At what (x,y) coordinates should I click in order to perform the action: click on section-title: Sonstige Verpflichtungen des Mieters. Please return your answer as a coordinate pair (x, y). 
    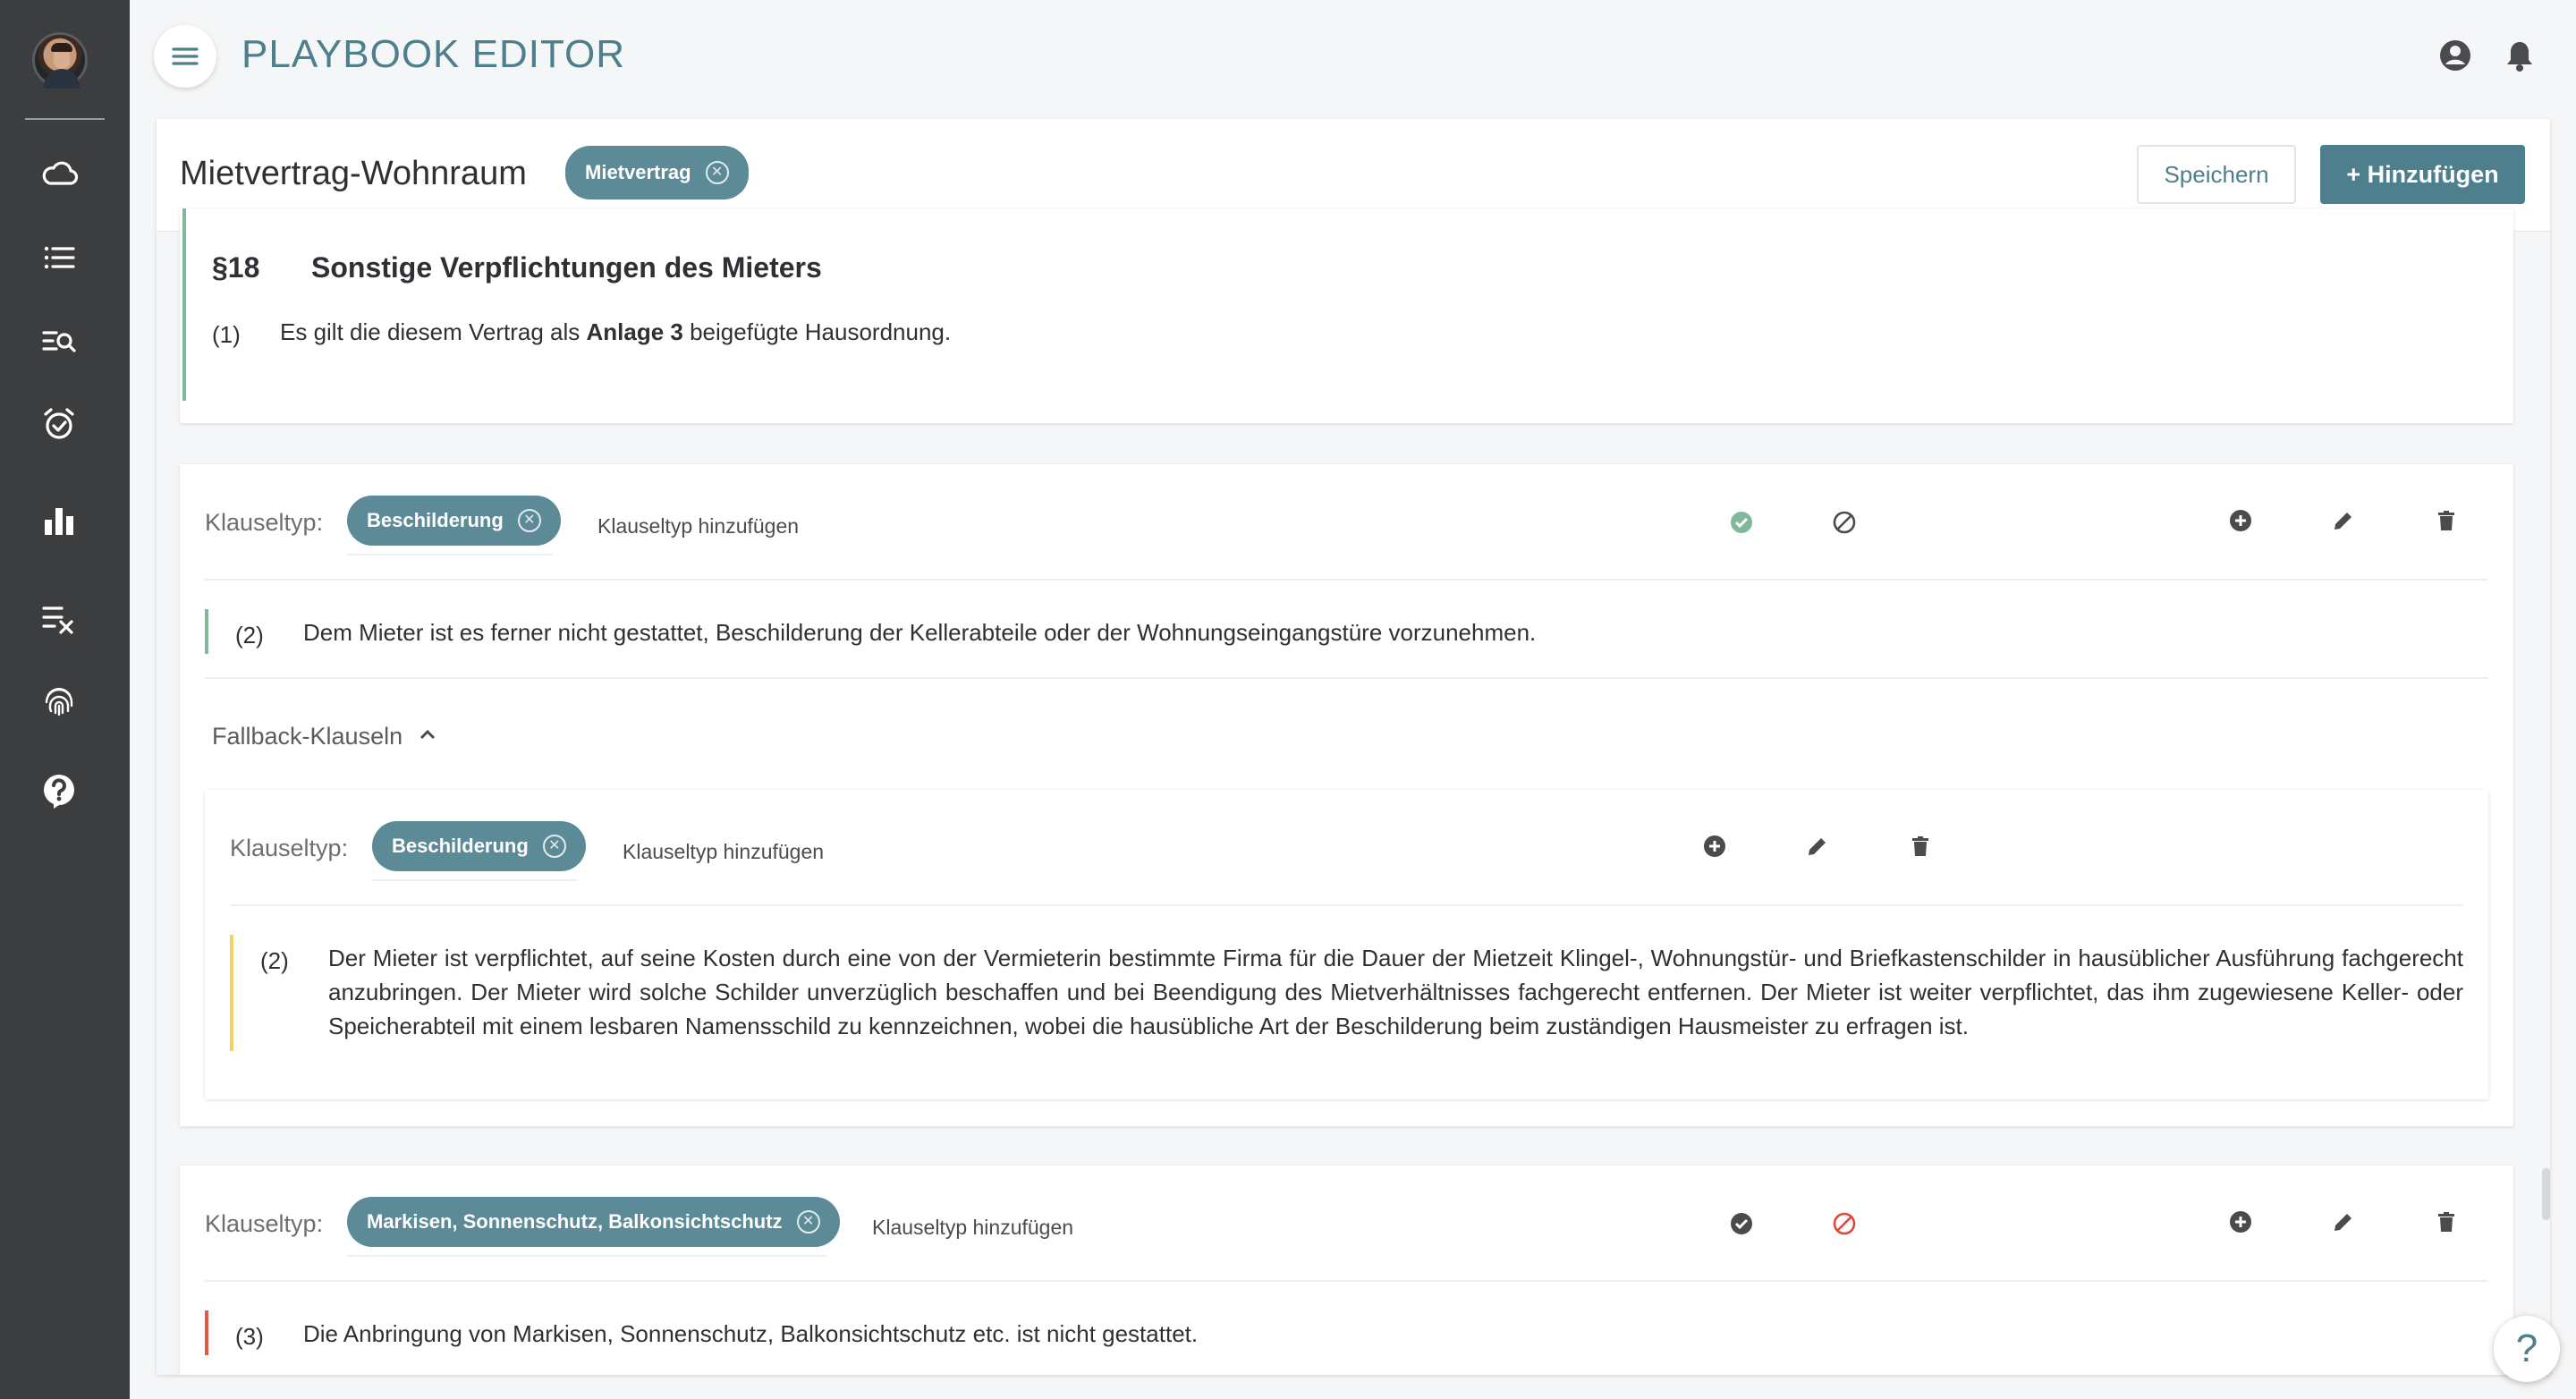
    Looking at the image, I should click on (566, 267).